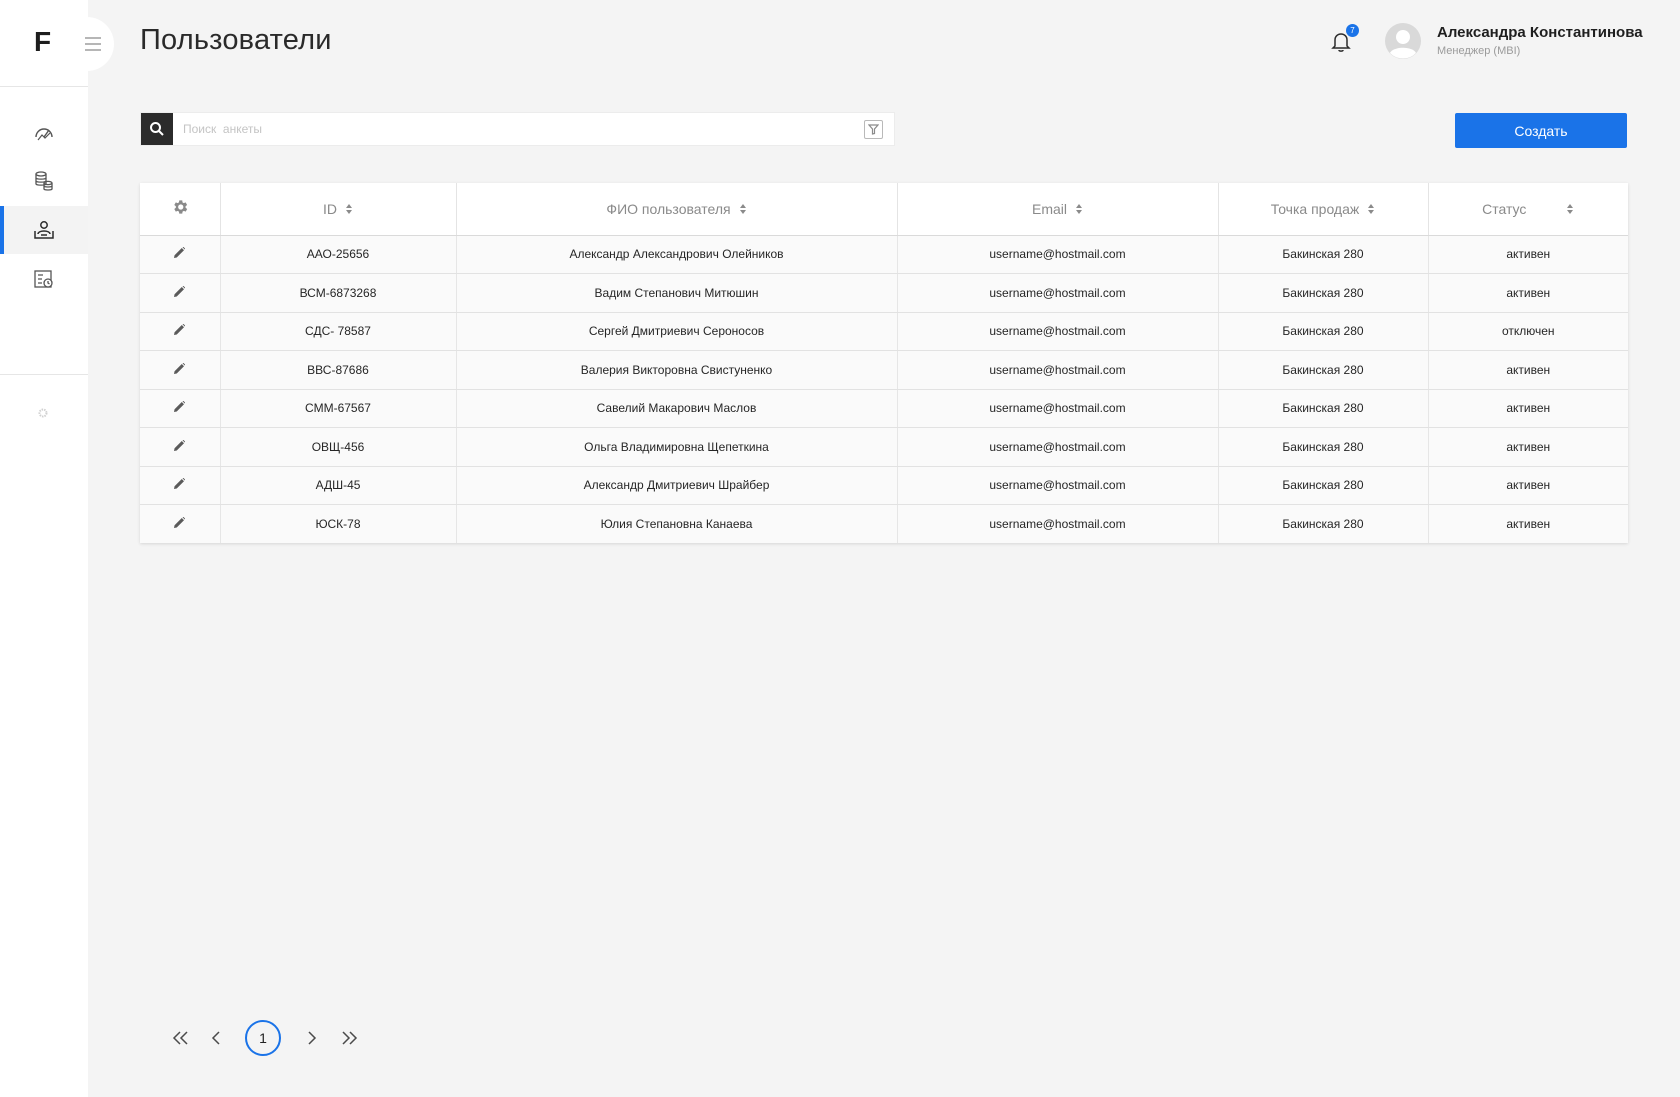  I want to click on cell-name: Александр Александрович Олейников, so click(677, 254).